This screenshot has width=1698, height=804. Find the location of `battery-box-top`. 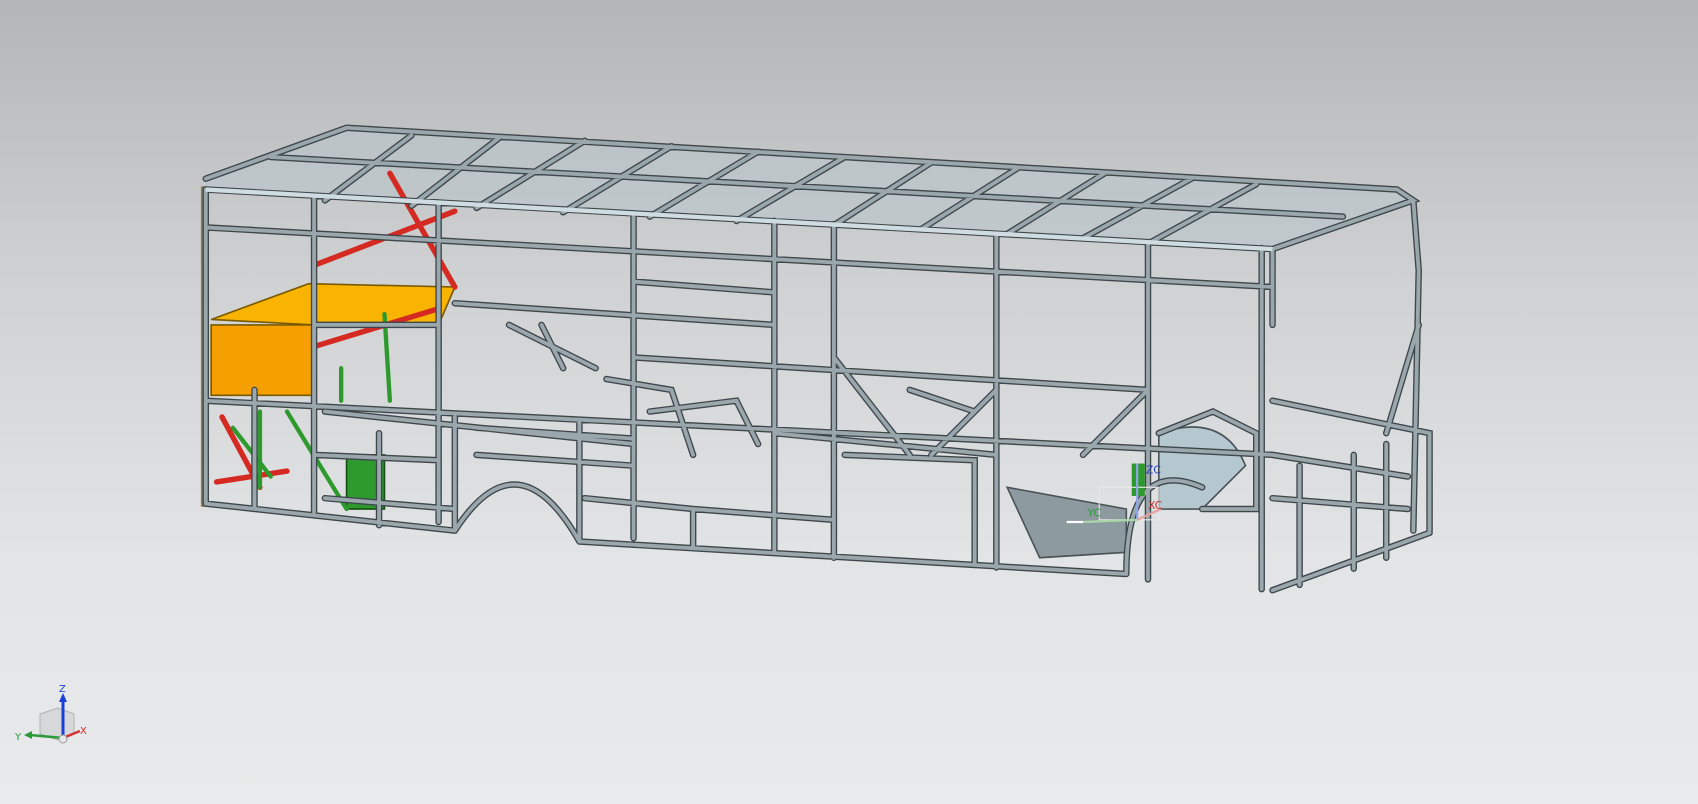

battery-box-top is located at coordinates (333, 304).